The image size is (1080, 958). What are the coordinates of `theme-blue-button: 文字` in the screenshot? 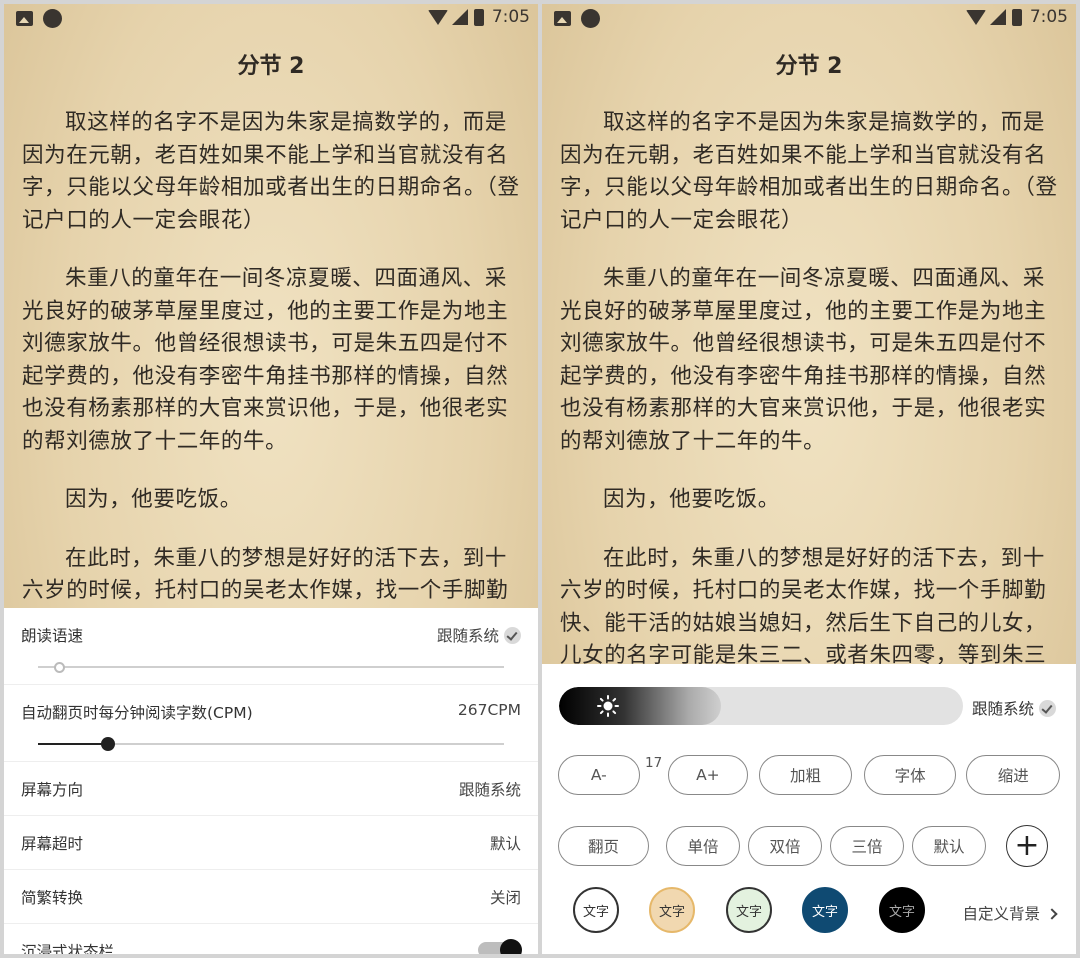 It's located at (825, 910).